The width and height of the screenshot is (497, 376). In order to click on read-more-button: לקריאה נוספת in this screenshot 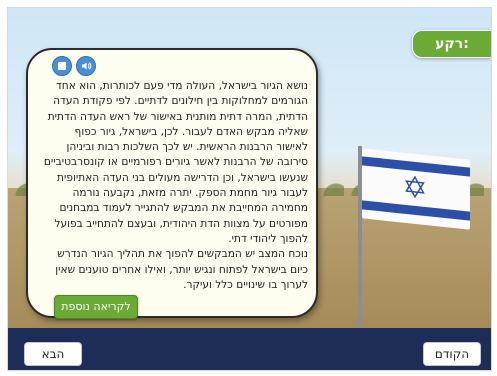, I will do `click(96, 307)`.